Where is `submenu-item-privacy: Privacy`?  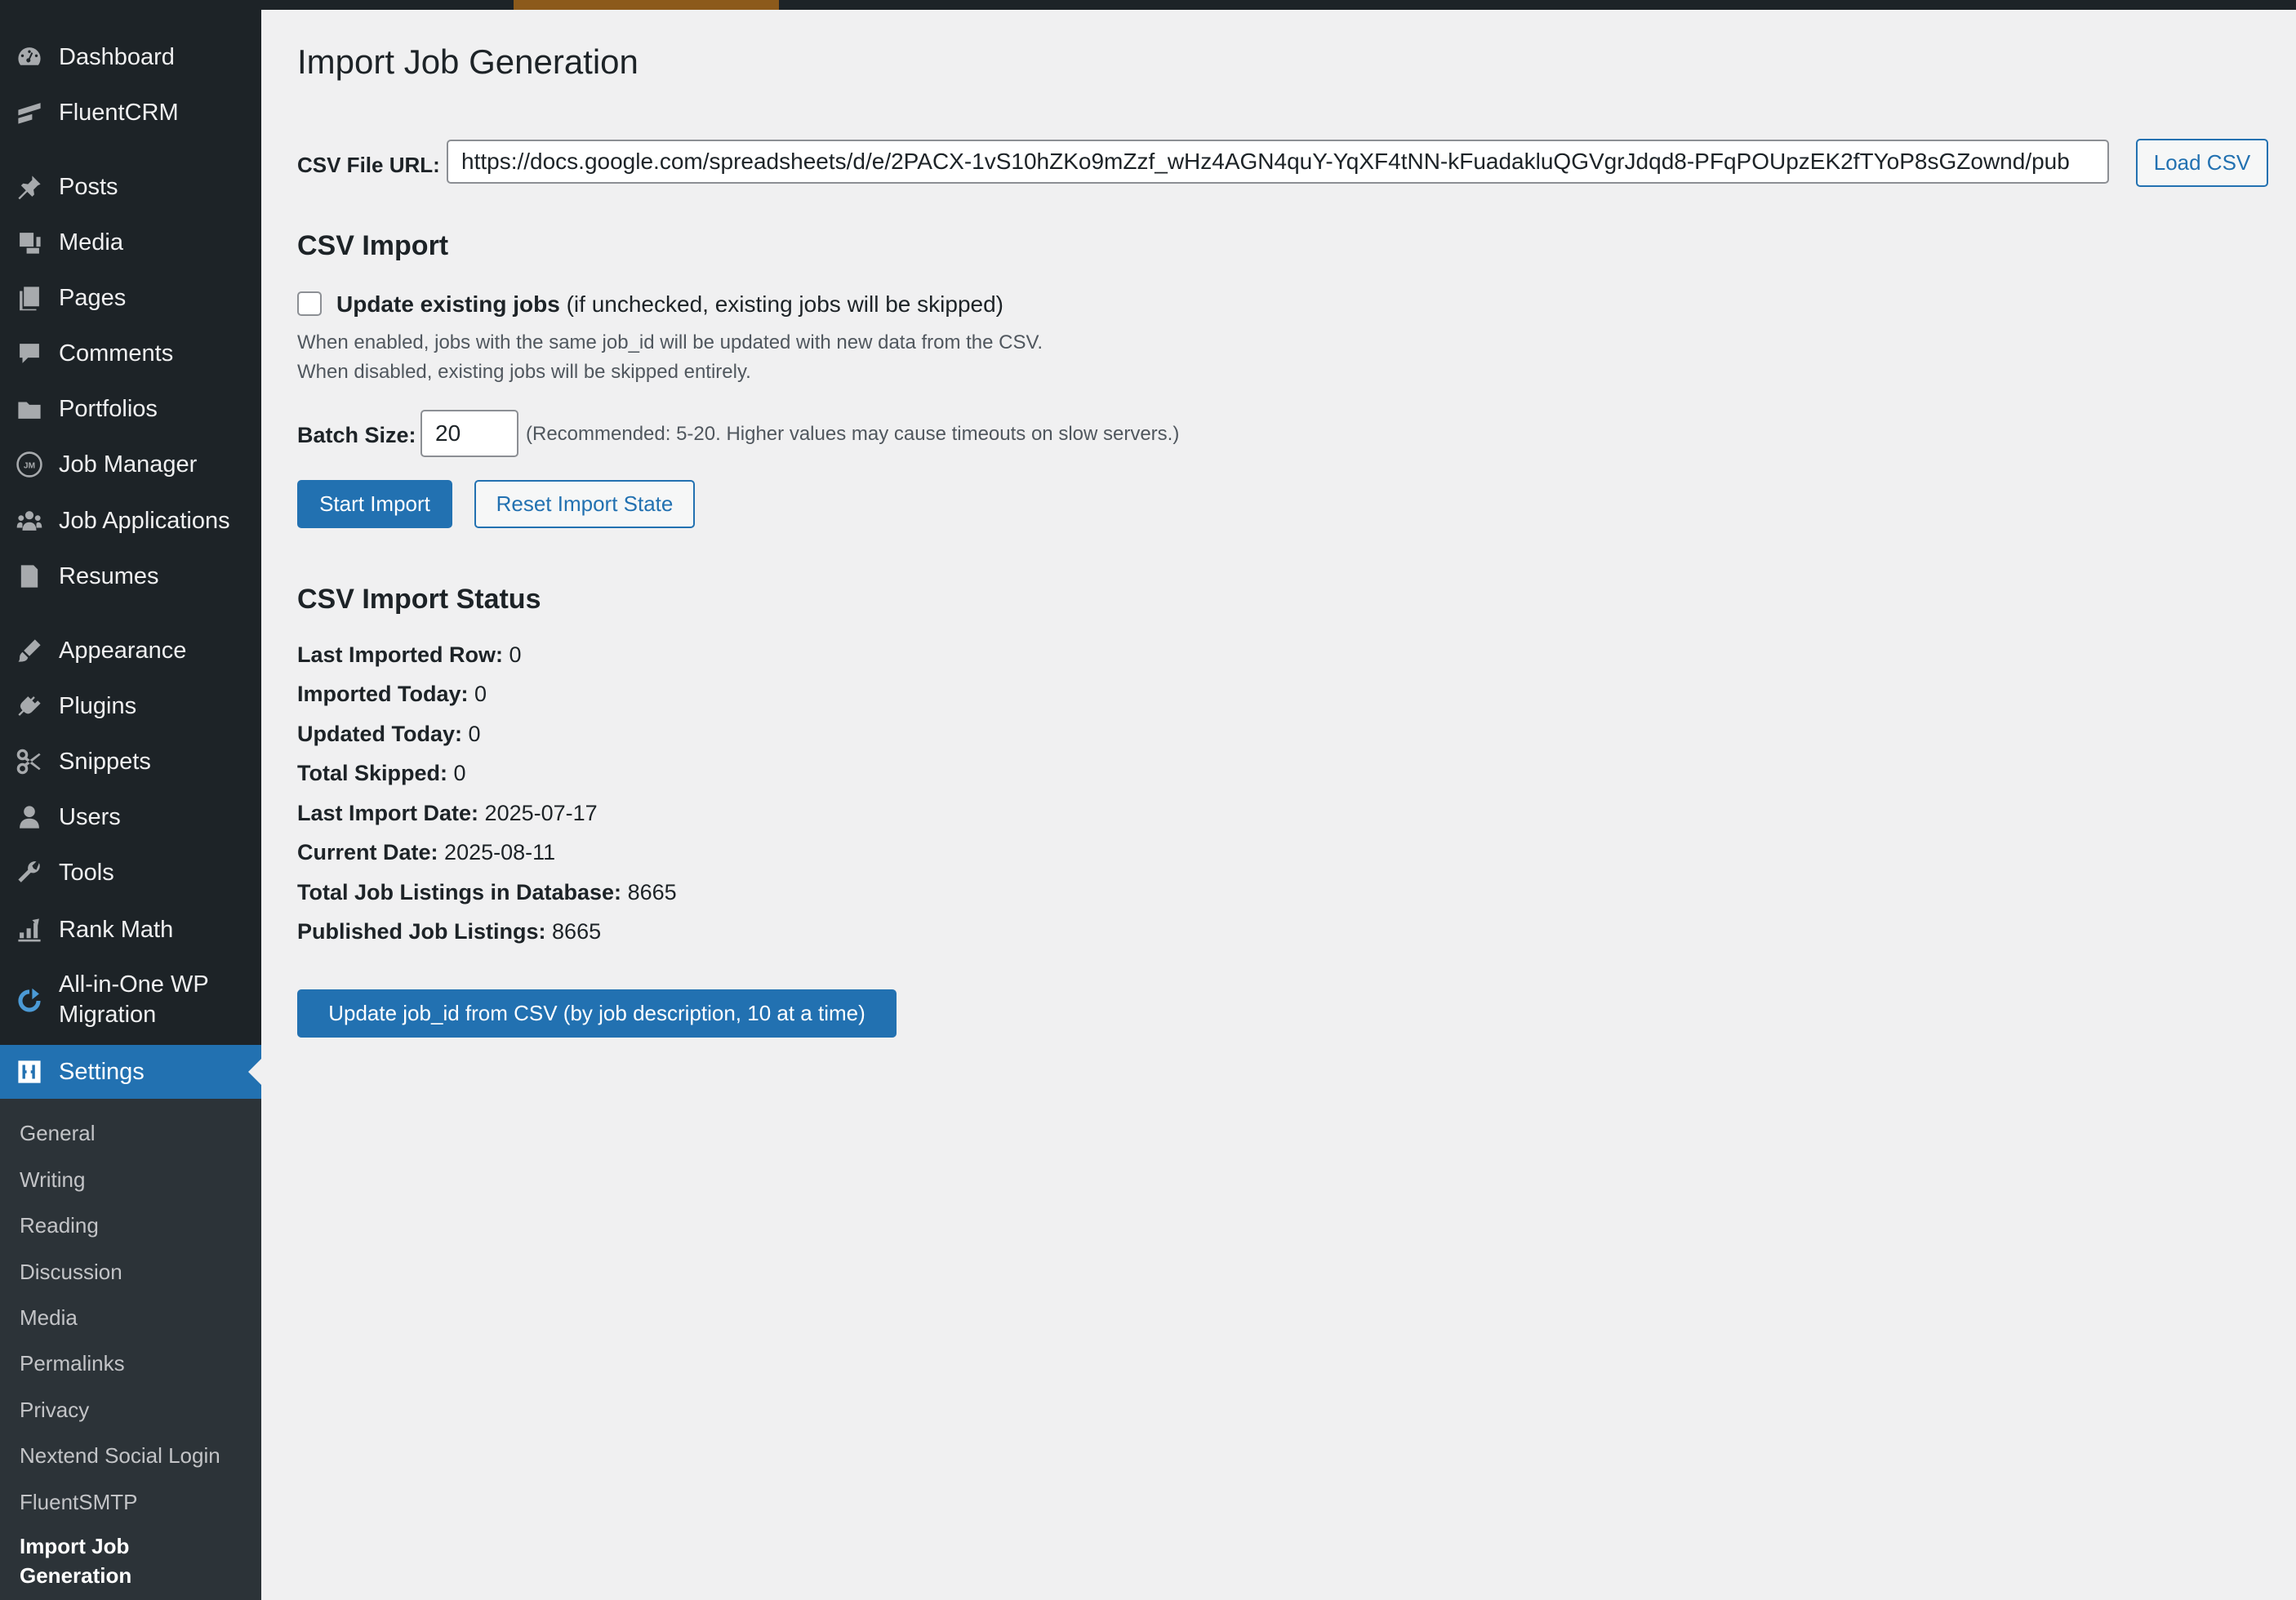
submenu-item-privacy: Privacy is located at coordinates (54, 1409).